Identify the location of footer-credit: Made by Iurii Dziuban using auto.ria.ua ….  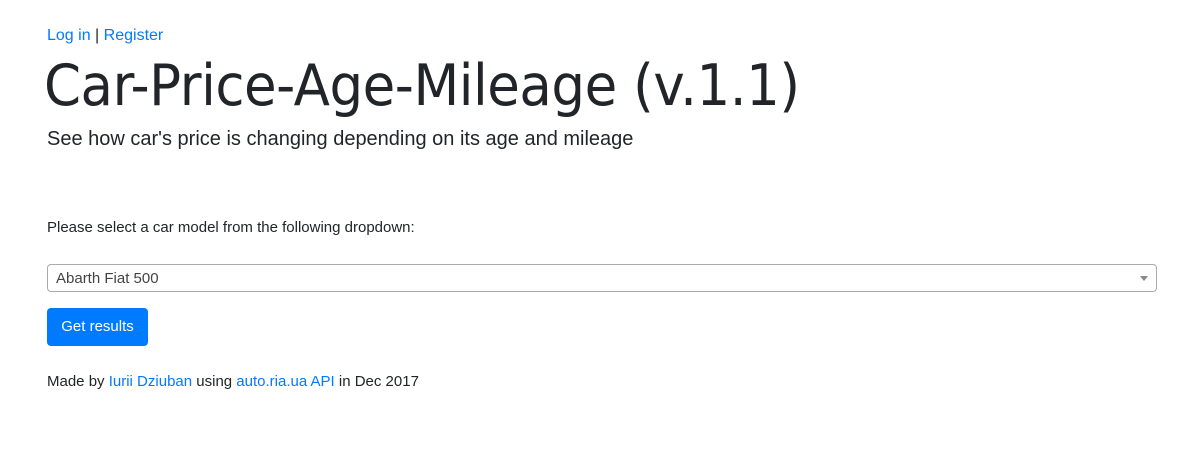
(233, 382).